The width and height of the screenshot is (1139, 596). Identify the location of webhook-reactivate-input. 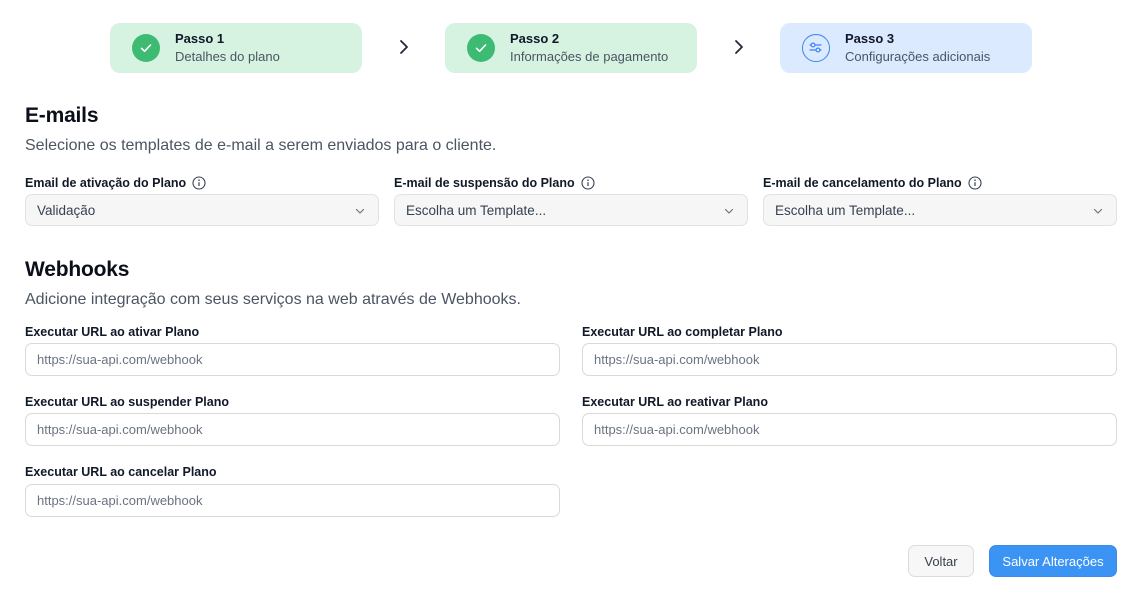
(849, 429).